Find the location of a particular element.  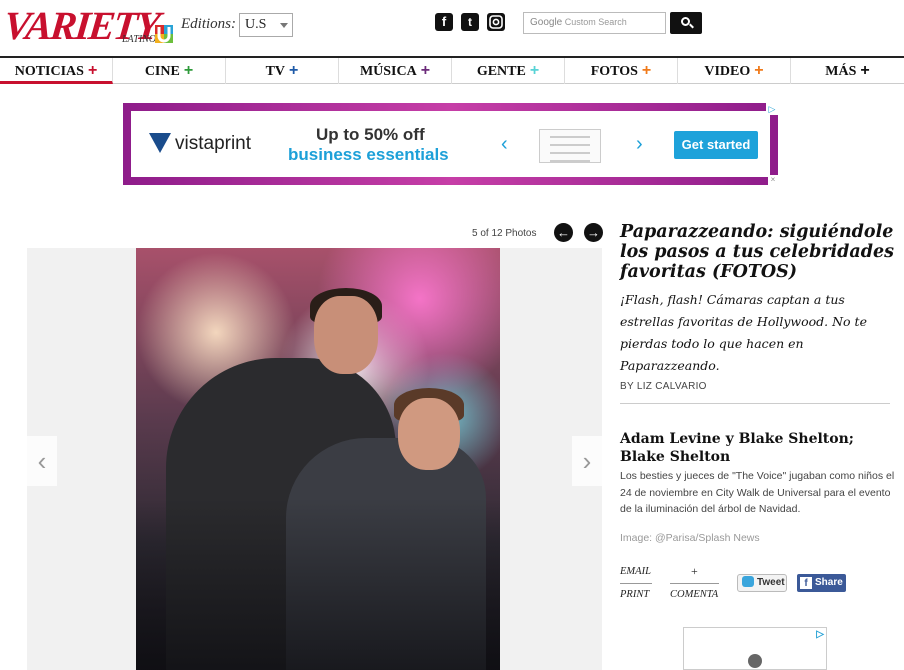

slide-prev-button: ‹ is located at coordinates (42, 461).